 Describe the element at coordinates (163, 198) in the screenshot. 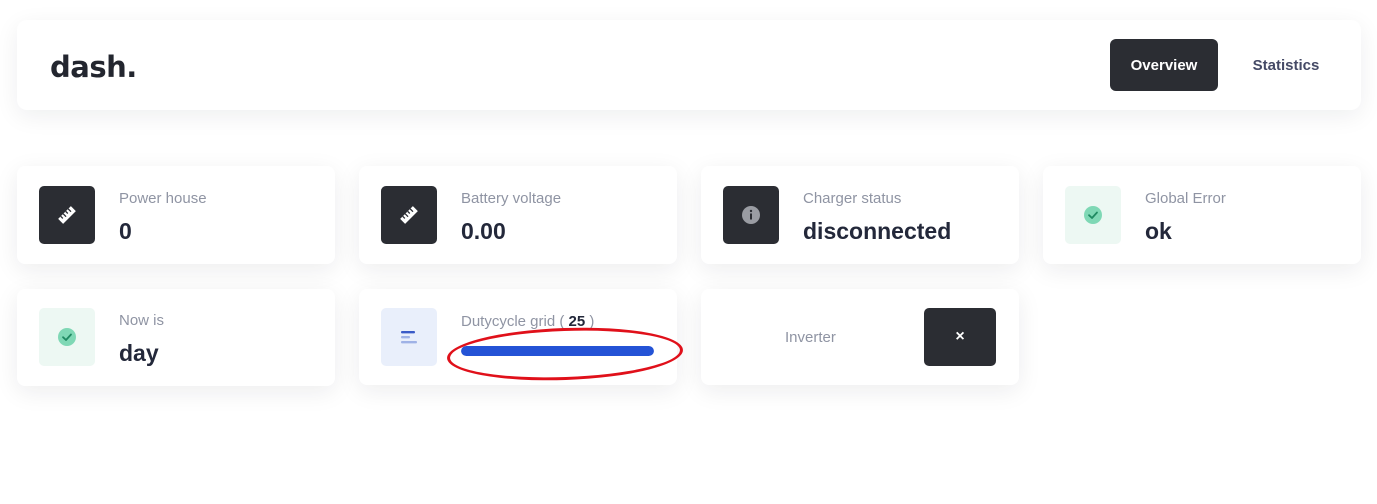

I see `power-house-label: Power house` at that location.